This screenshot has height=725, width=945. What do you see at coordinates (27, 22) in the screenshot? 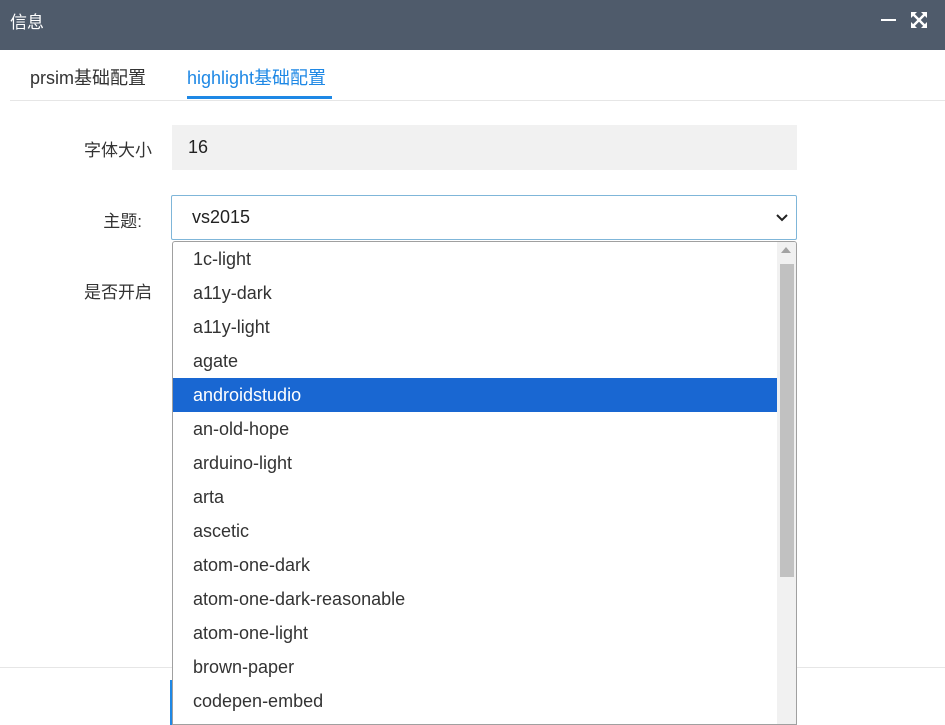
I see `window-title: 信息` at bounding box center [27, 22].